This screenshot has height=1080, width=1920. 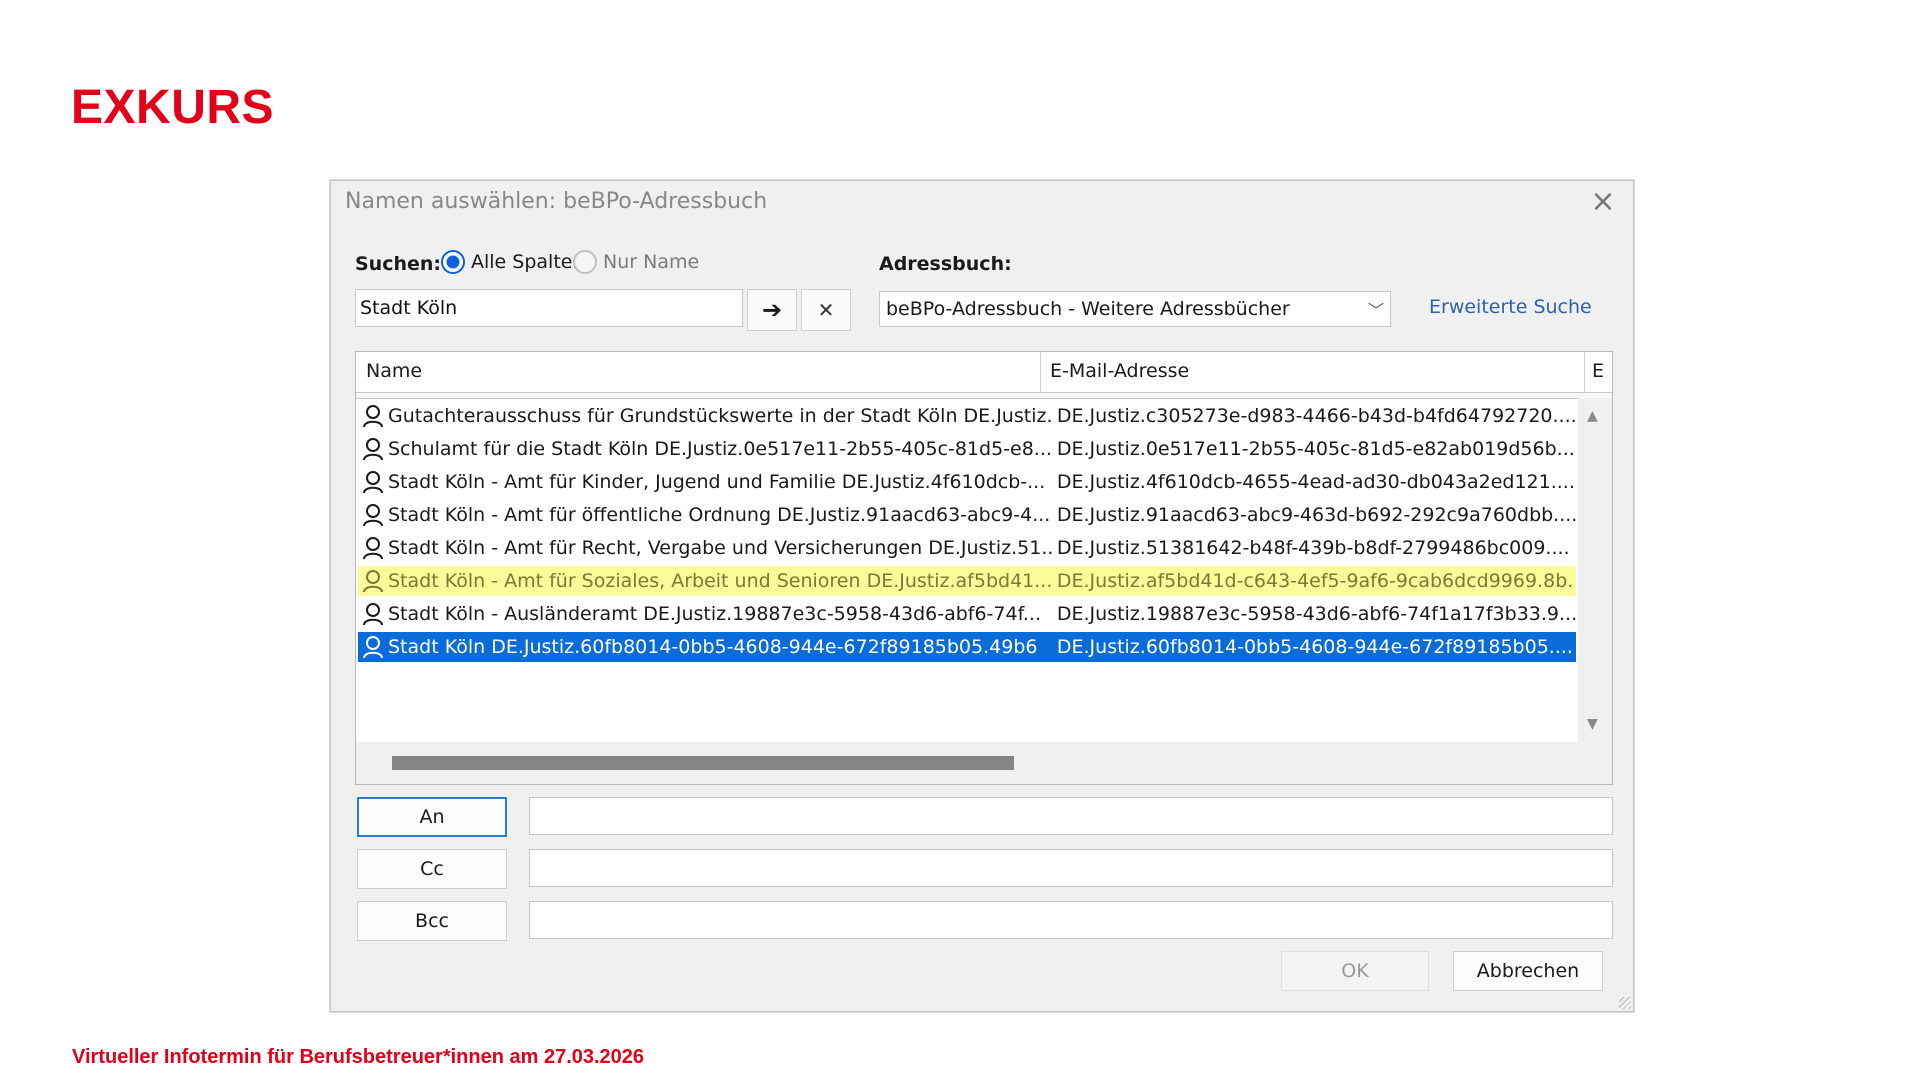 What do you see at coordinates (1603, 203) in the screenshot?
I see `close-icon: ×` at bounding box center [1603, 203].